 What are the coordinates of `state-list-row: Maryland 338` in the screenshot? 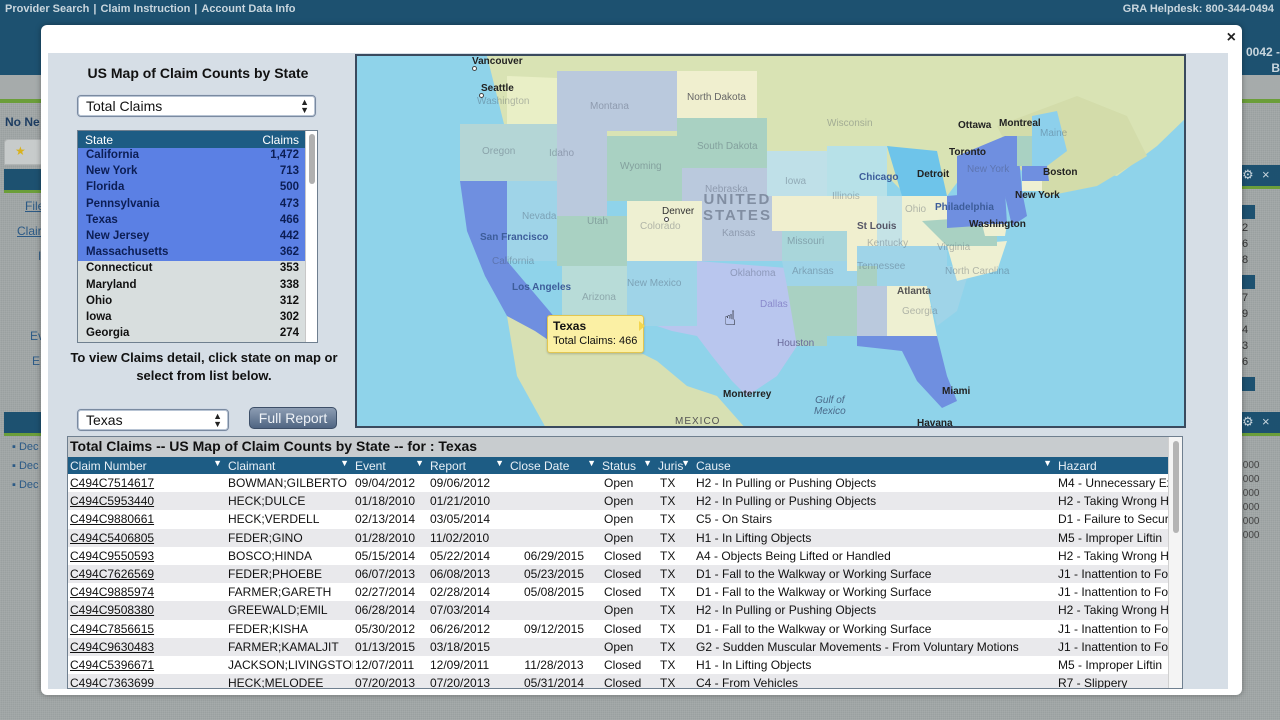 It's located at (192, 286).